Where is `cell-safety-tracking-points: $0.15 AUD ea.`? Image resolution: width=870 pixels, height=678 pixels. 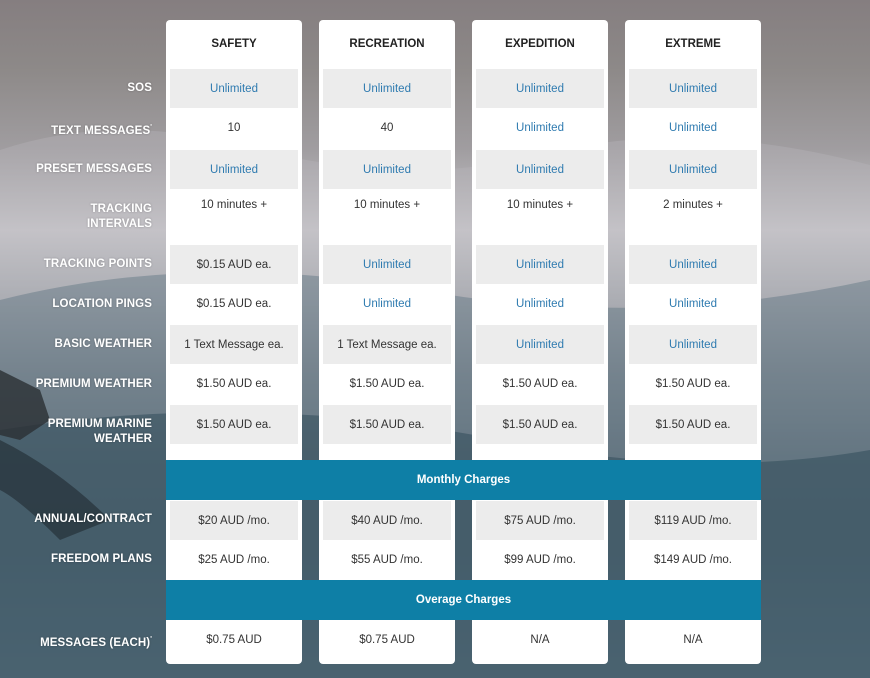 cell-safety-tracking-points: $0.15 AUD ea. is located at coordinates (234, 264).